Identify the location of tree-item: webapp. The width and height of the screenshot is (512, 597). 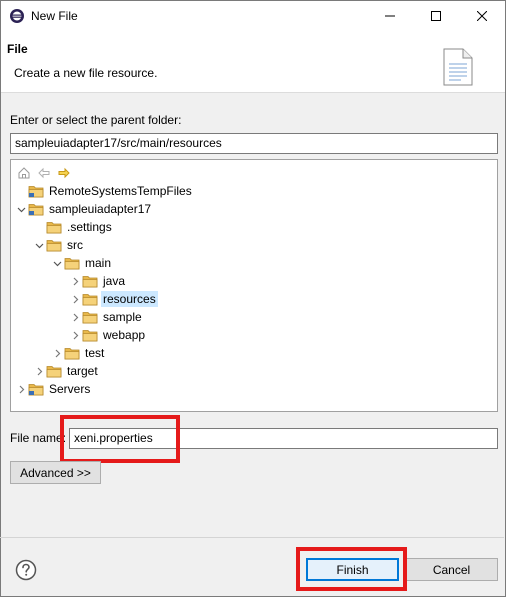
(108, 335).